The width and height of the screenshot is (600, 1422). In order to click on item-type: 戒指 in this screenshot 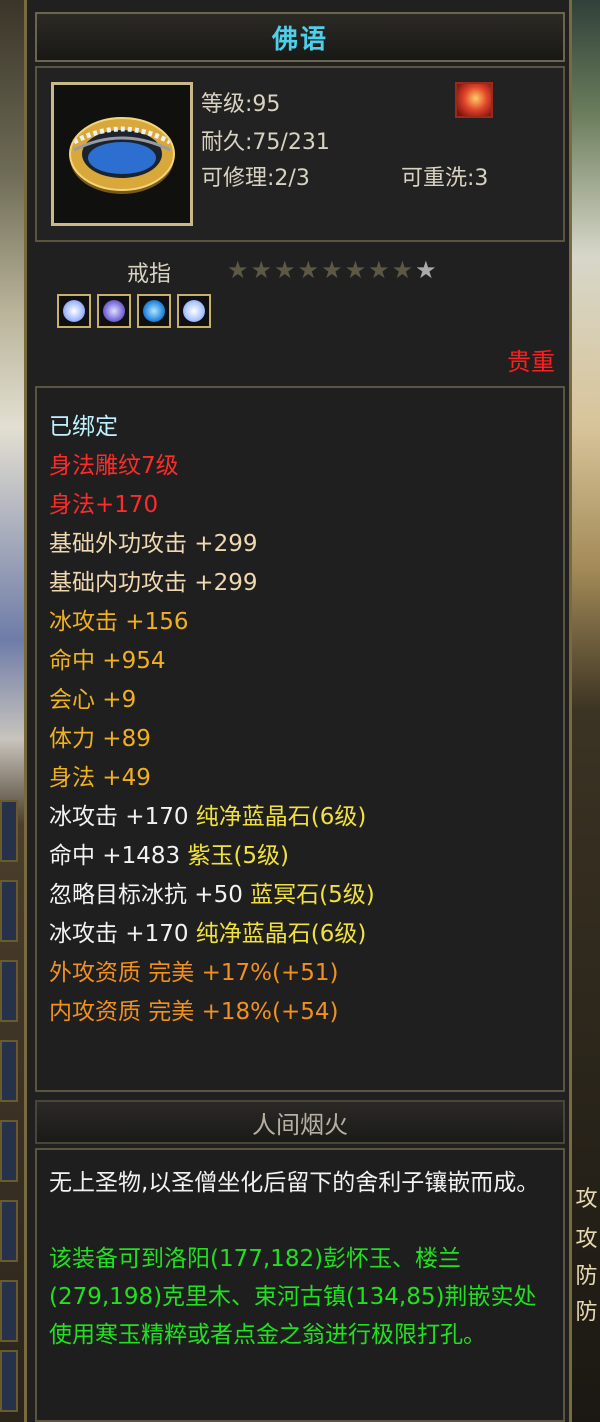, I will do `click(149, 274)`.